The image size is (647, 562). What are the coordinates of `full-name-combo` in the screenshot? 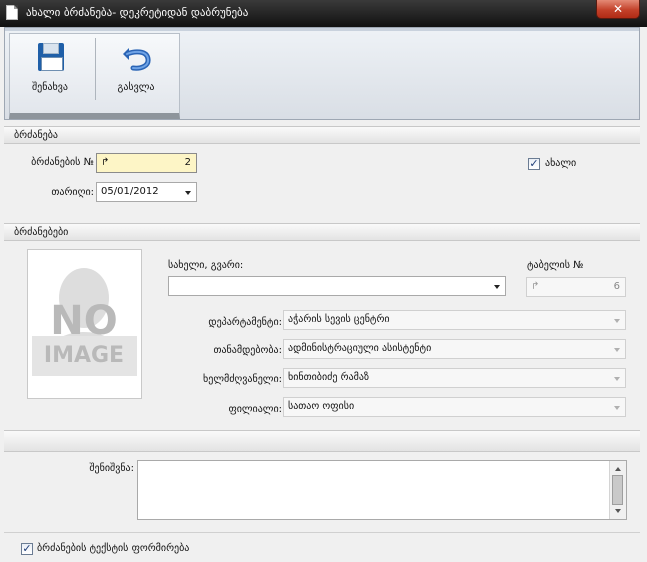 It's located at (337, 286).